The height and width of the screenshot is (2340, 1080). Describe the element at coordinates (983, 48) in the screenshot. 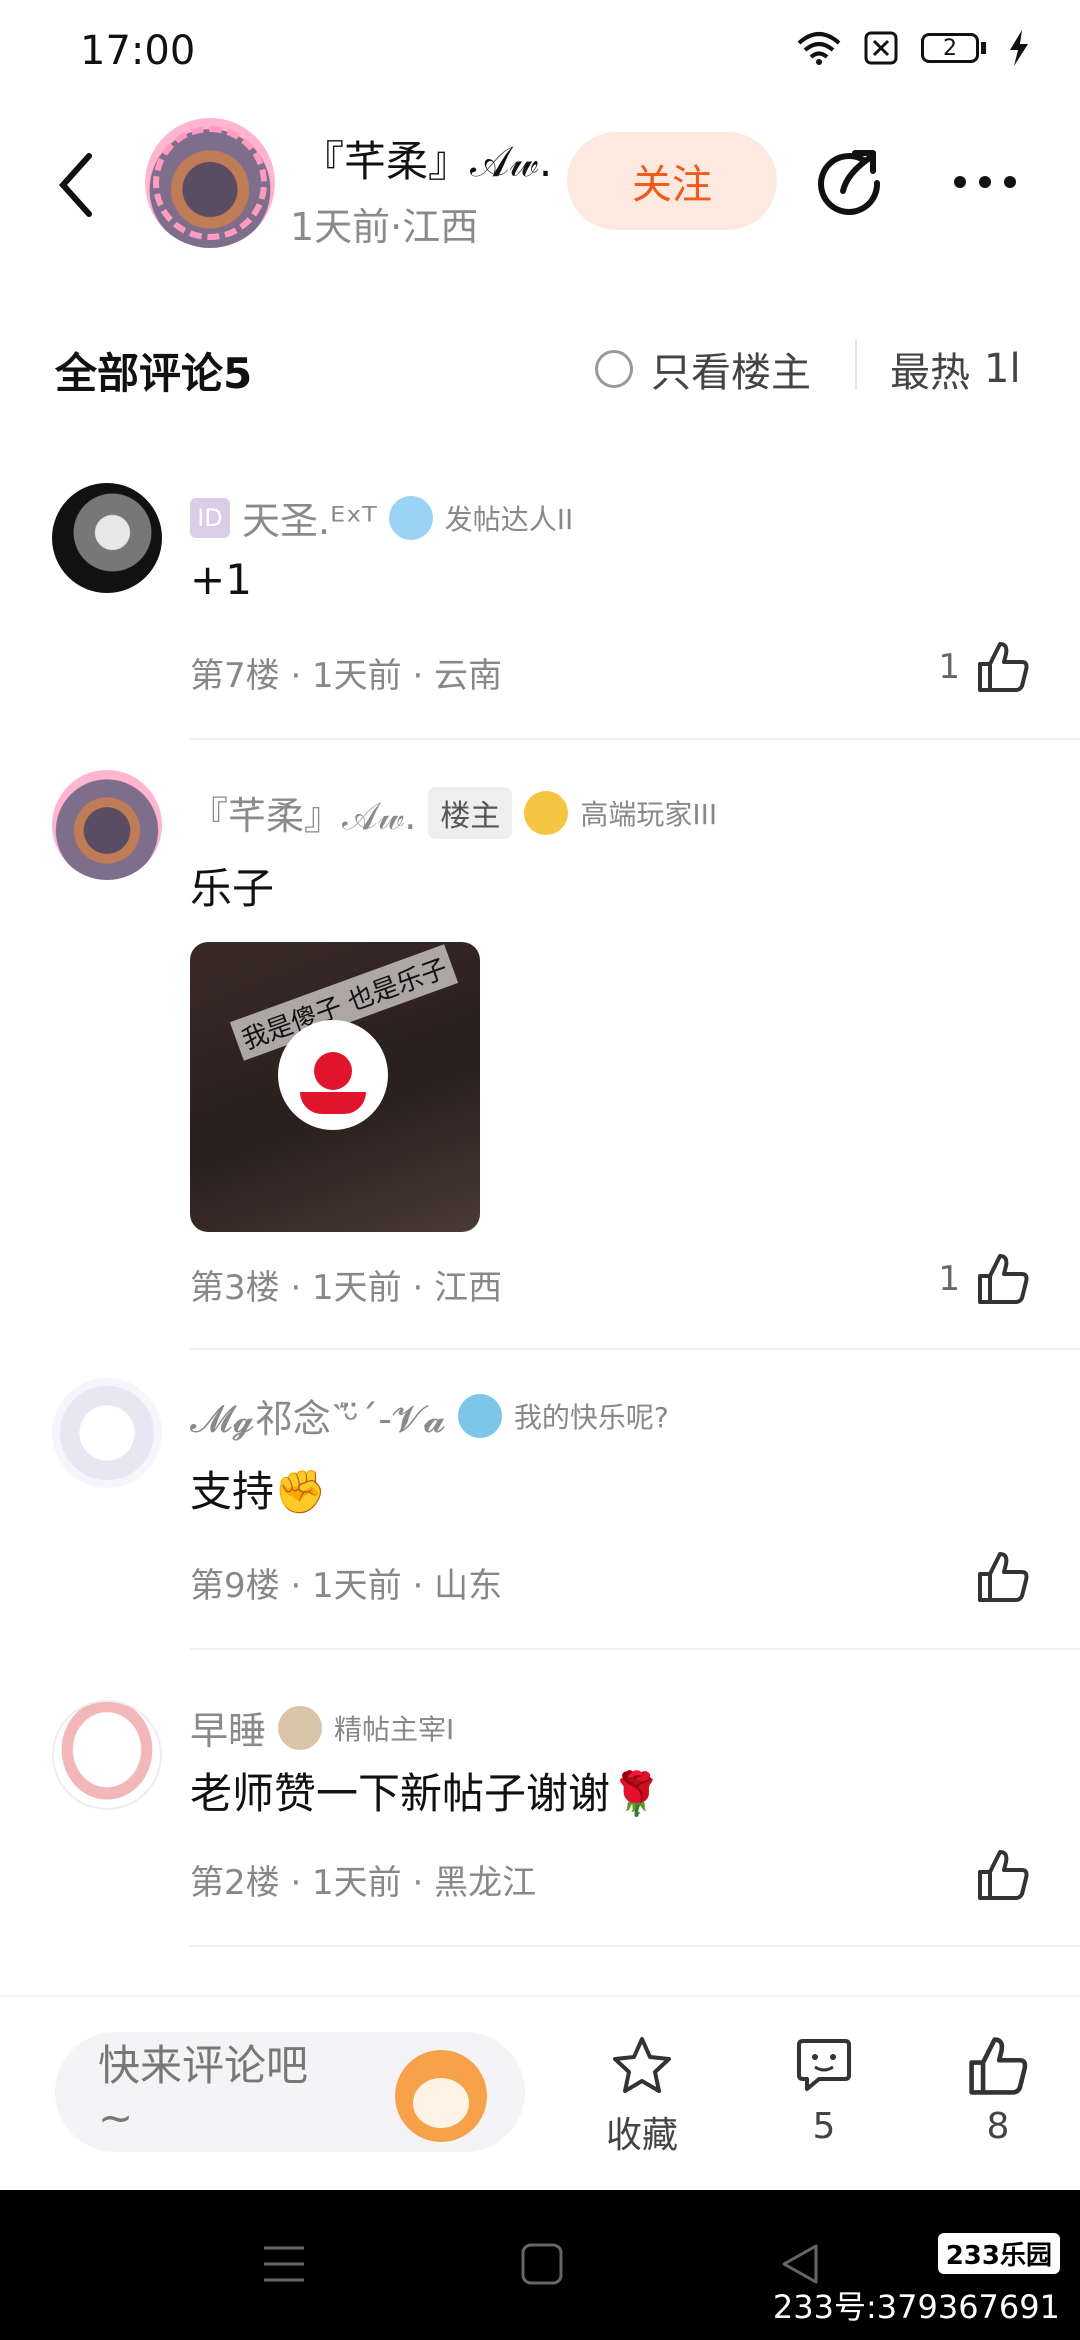

I see `battery-tip` at that location.